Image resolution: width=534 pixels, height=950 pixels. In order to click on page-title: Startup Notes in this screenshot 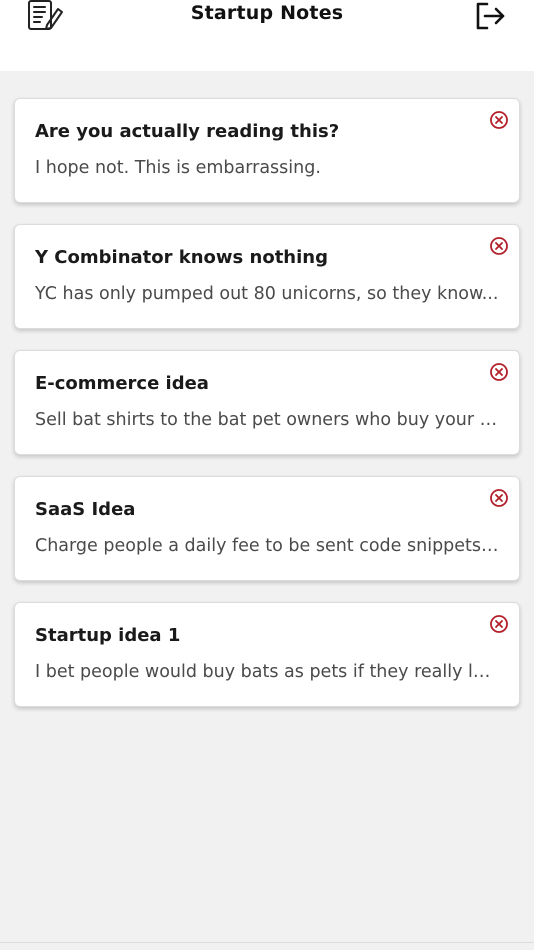, I will do `click(267, 13)`.